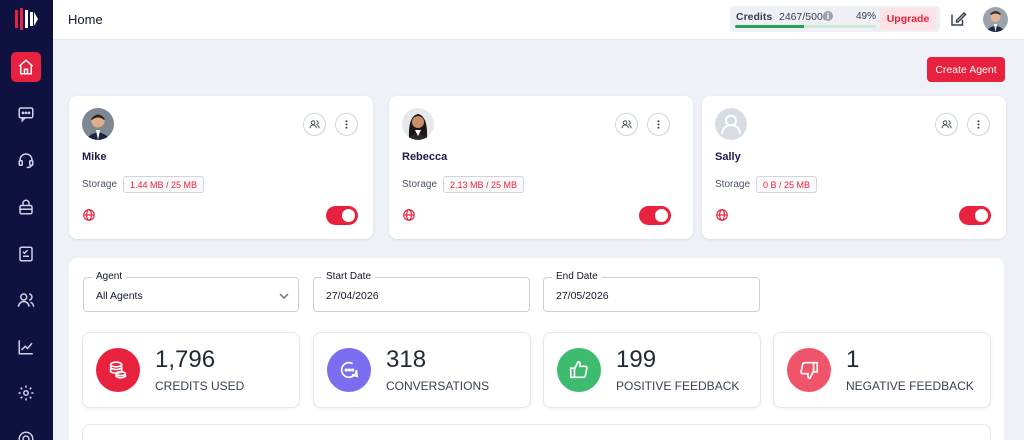 The height and width of the screenshot is (440, 1024). What do you see at coordinates (728, 157) in the screenshot?
I see `agent-name: Sally` at bounding box center [728, 157].